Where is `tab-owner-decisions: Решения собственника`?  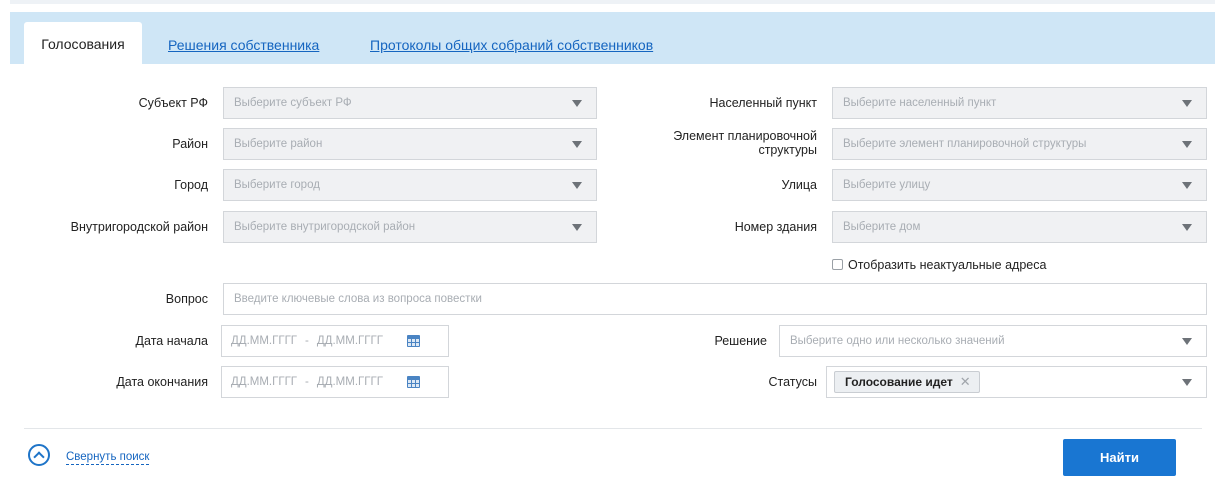
tab-owner-decisions: Решения собственника is located at coordinates (243, 45).